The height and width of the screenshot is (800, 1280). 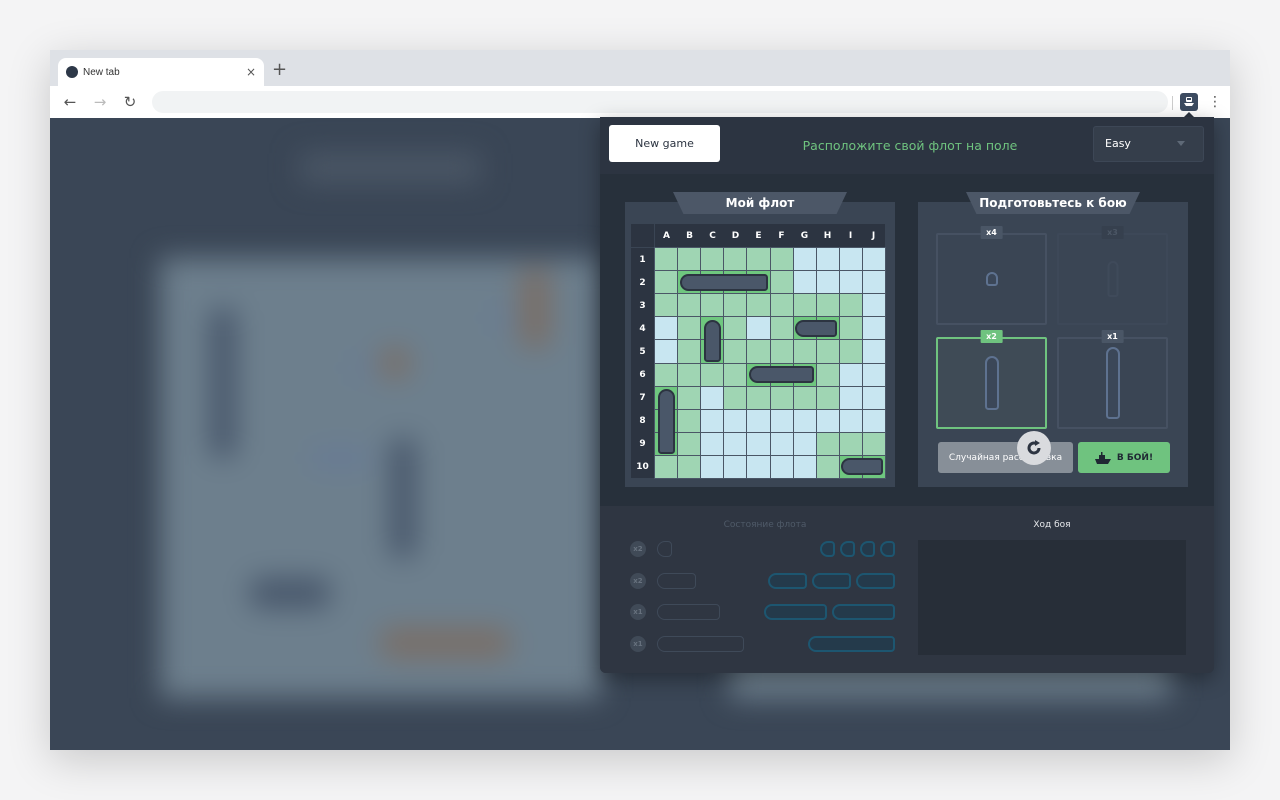 What do you see at coordinates (781, 328) in the screenshot?
I see `board-cell-f4` at bounding box center [781, 328].